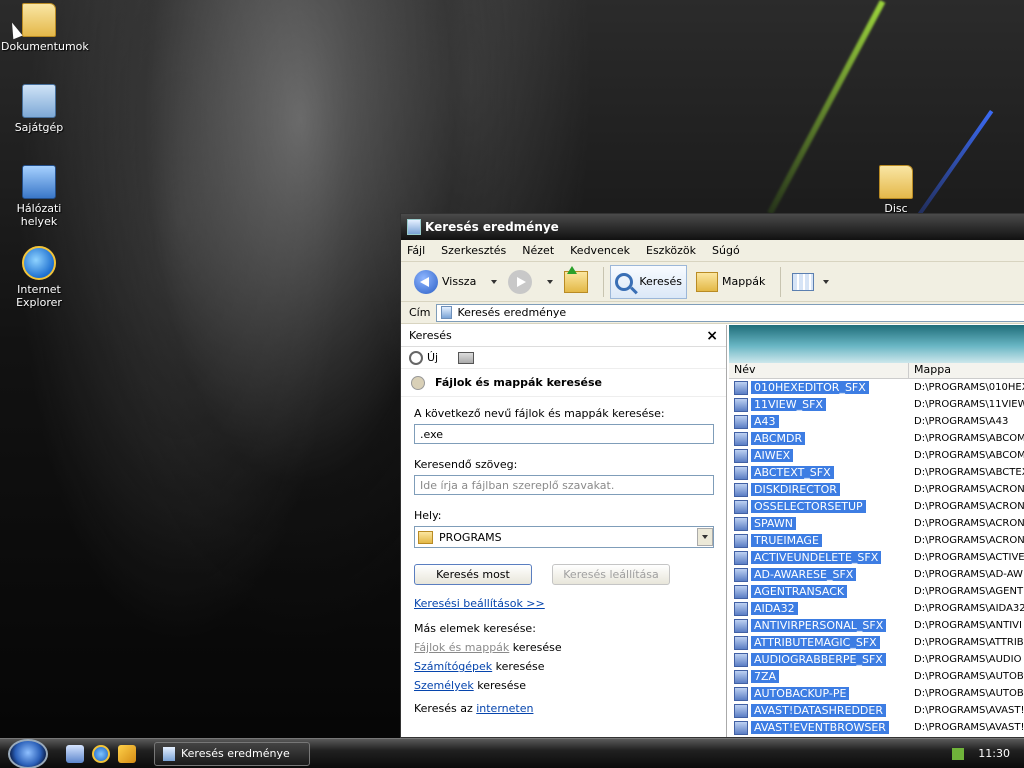  What do you see at coordinates (39, 101) in the screenshot?
I see `computer-icon` at bounding box center [39, 101].